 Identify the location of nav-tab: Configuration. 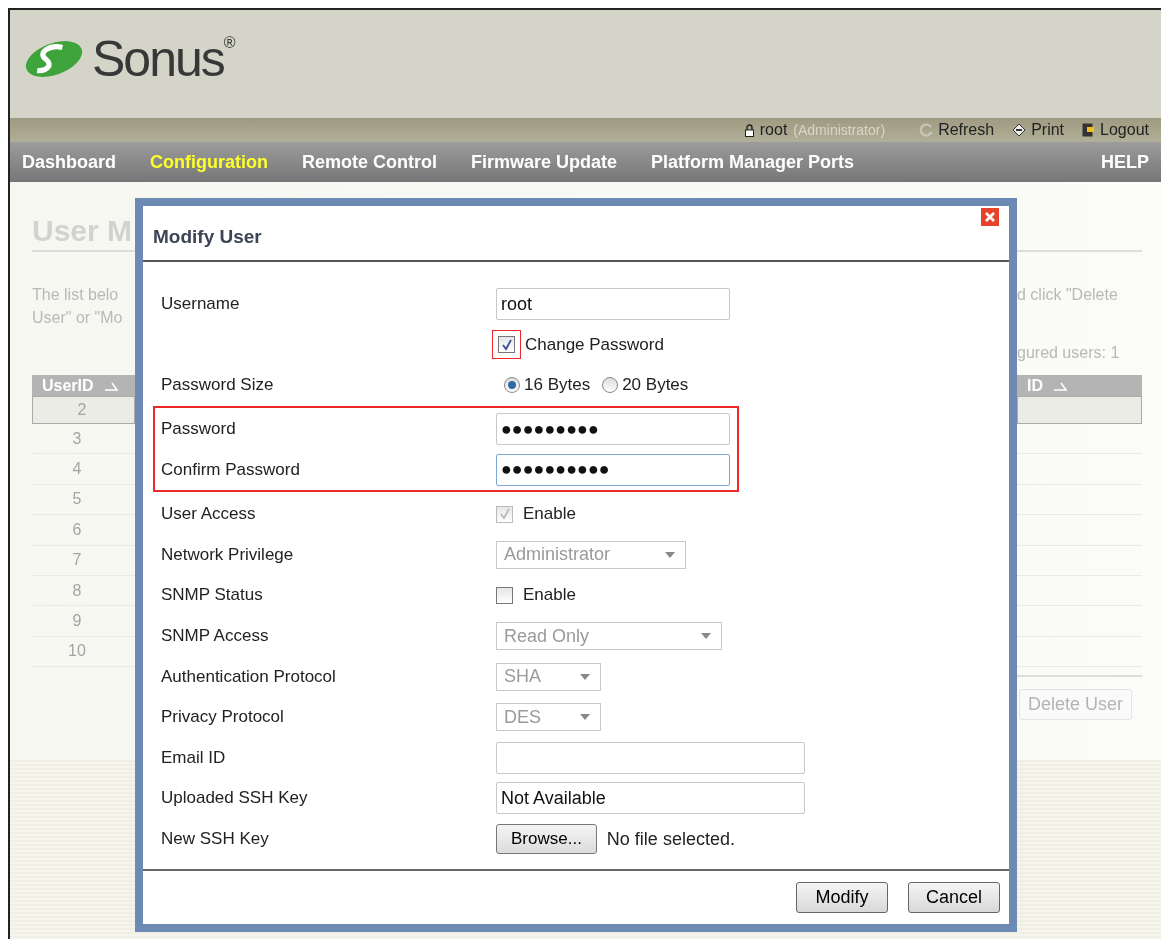
(209, 162).